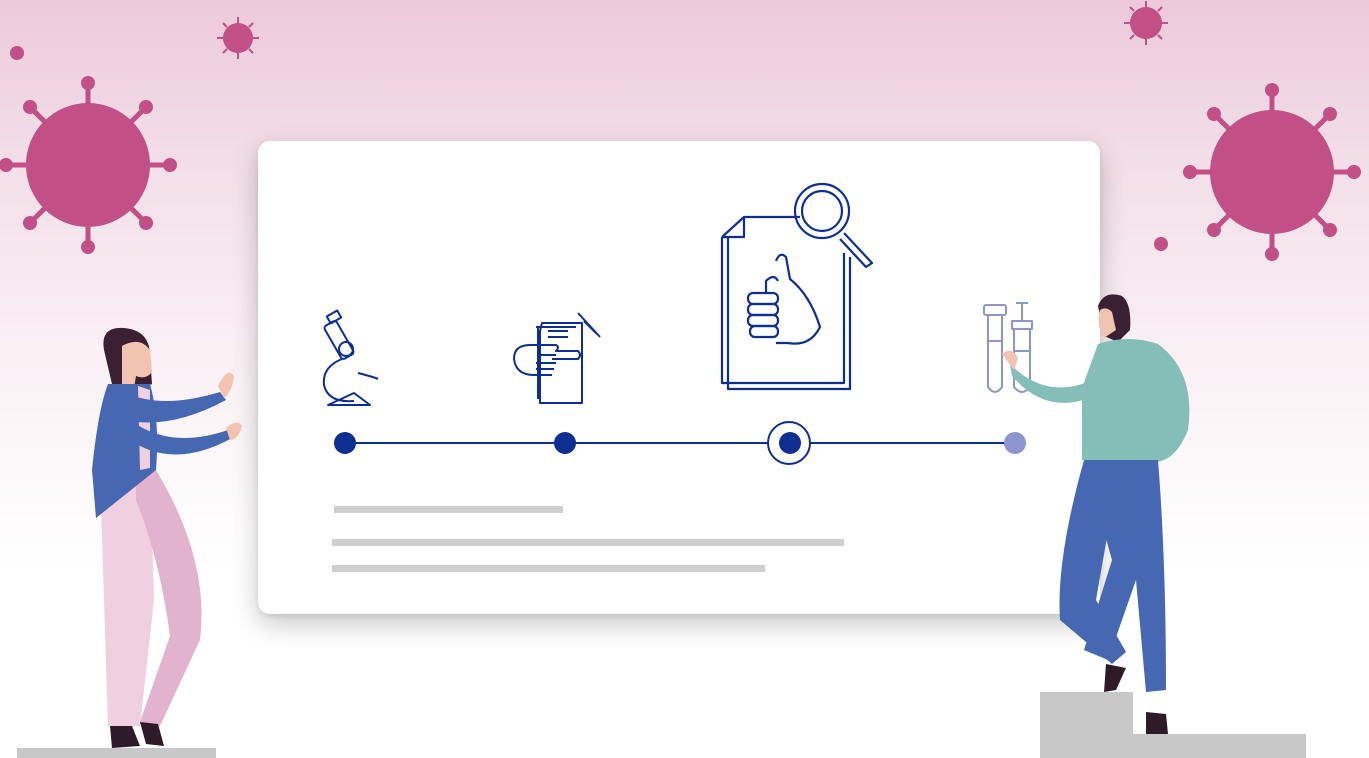  What do you see at coordinates (1219, 746) in the screenshot?
I see `lower-platform` at bounding box center [1219, 746].